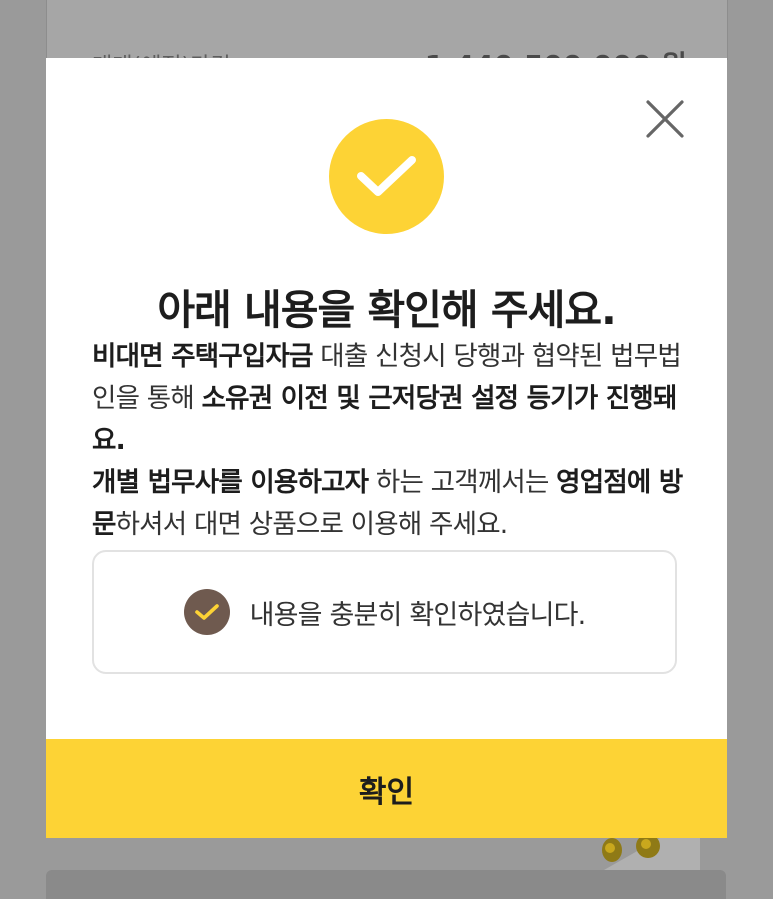 Image resolution: width=773 pixels, height=899 pixels. Describe the element at coordinates (202, 356) in the screenshot. I see `notice-bold: 비대면 주택구입자금` at that location.